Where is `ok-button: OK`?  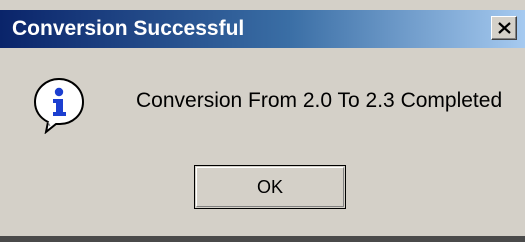
ok-button: OK is located at coordinates (270, 187).